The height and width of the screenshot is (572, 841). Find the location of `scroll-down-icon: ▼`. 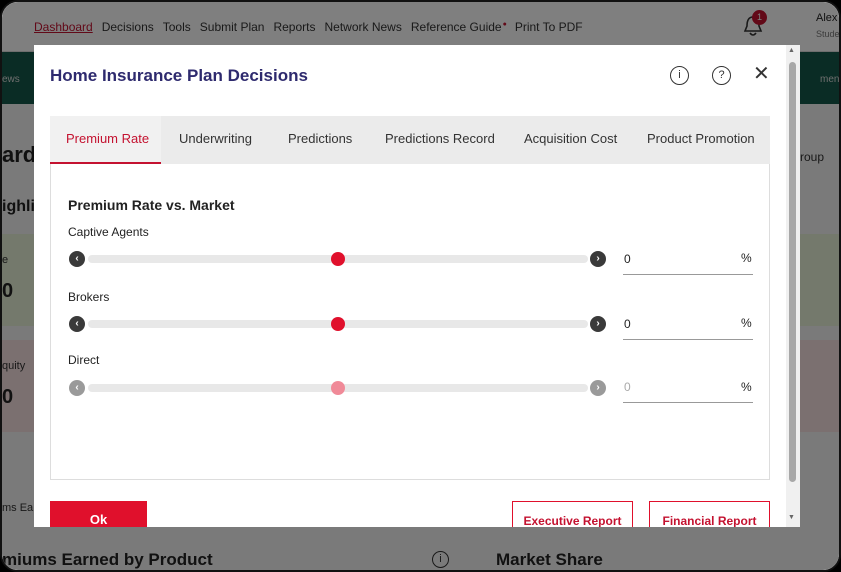

scroll-down-icon: ▼ is located at coordinates (791, 517).